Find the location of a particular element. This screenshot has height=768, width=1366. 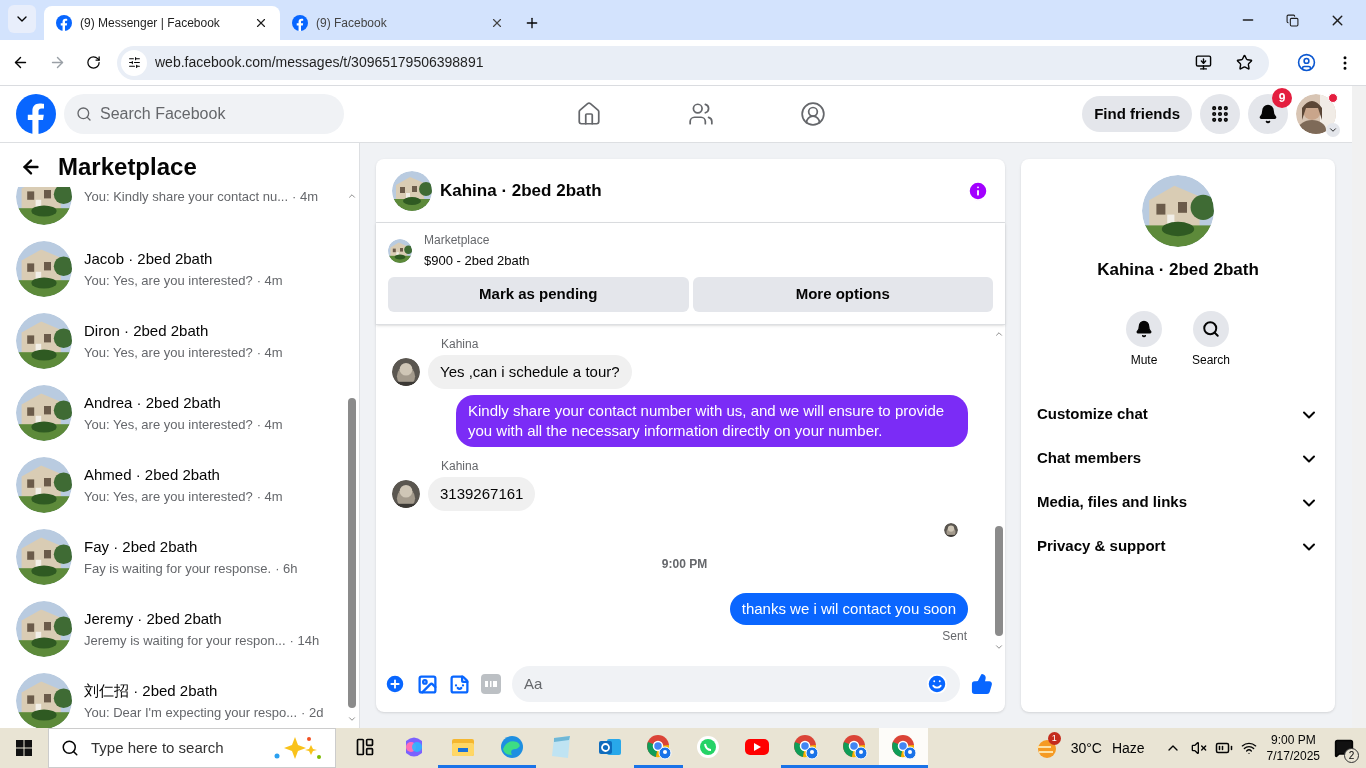

message-time: · 2d is located at coordinates (312, 712).